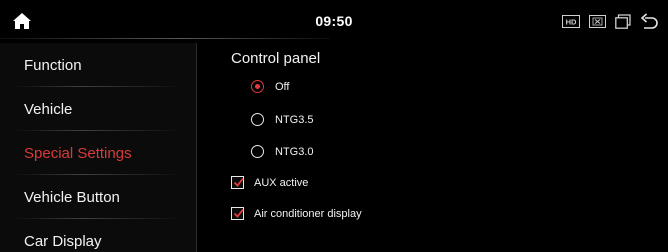 The height and width of the screenshot is (252, 668). I want to click on sidebar-item-special-settings: Special Settings, so click(98, 153).